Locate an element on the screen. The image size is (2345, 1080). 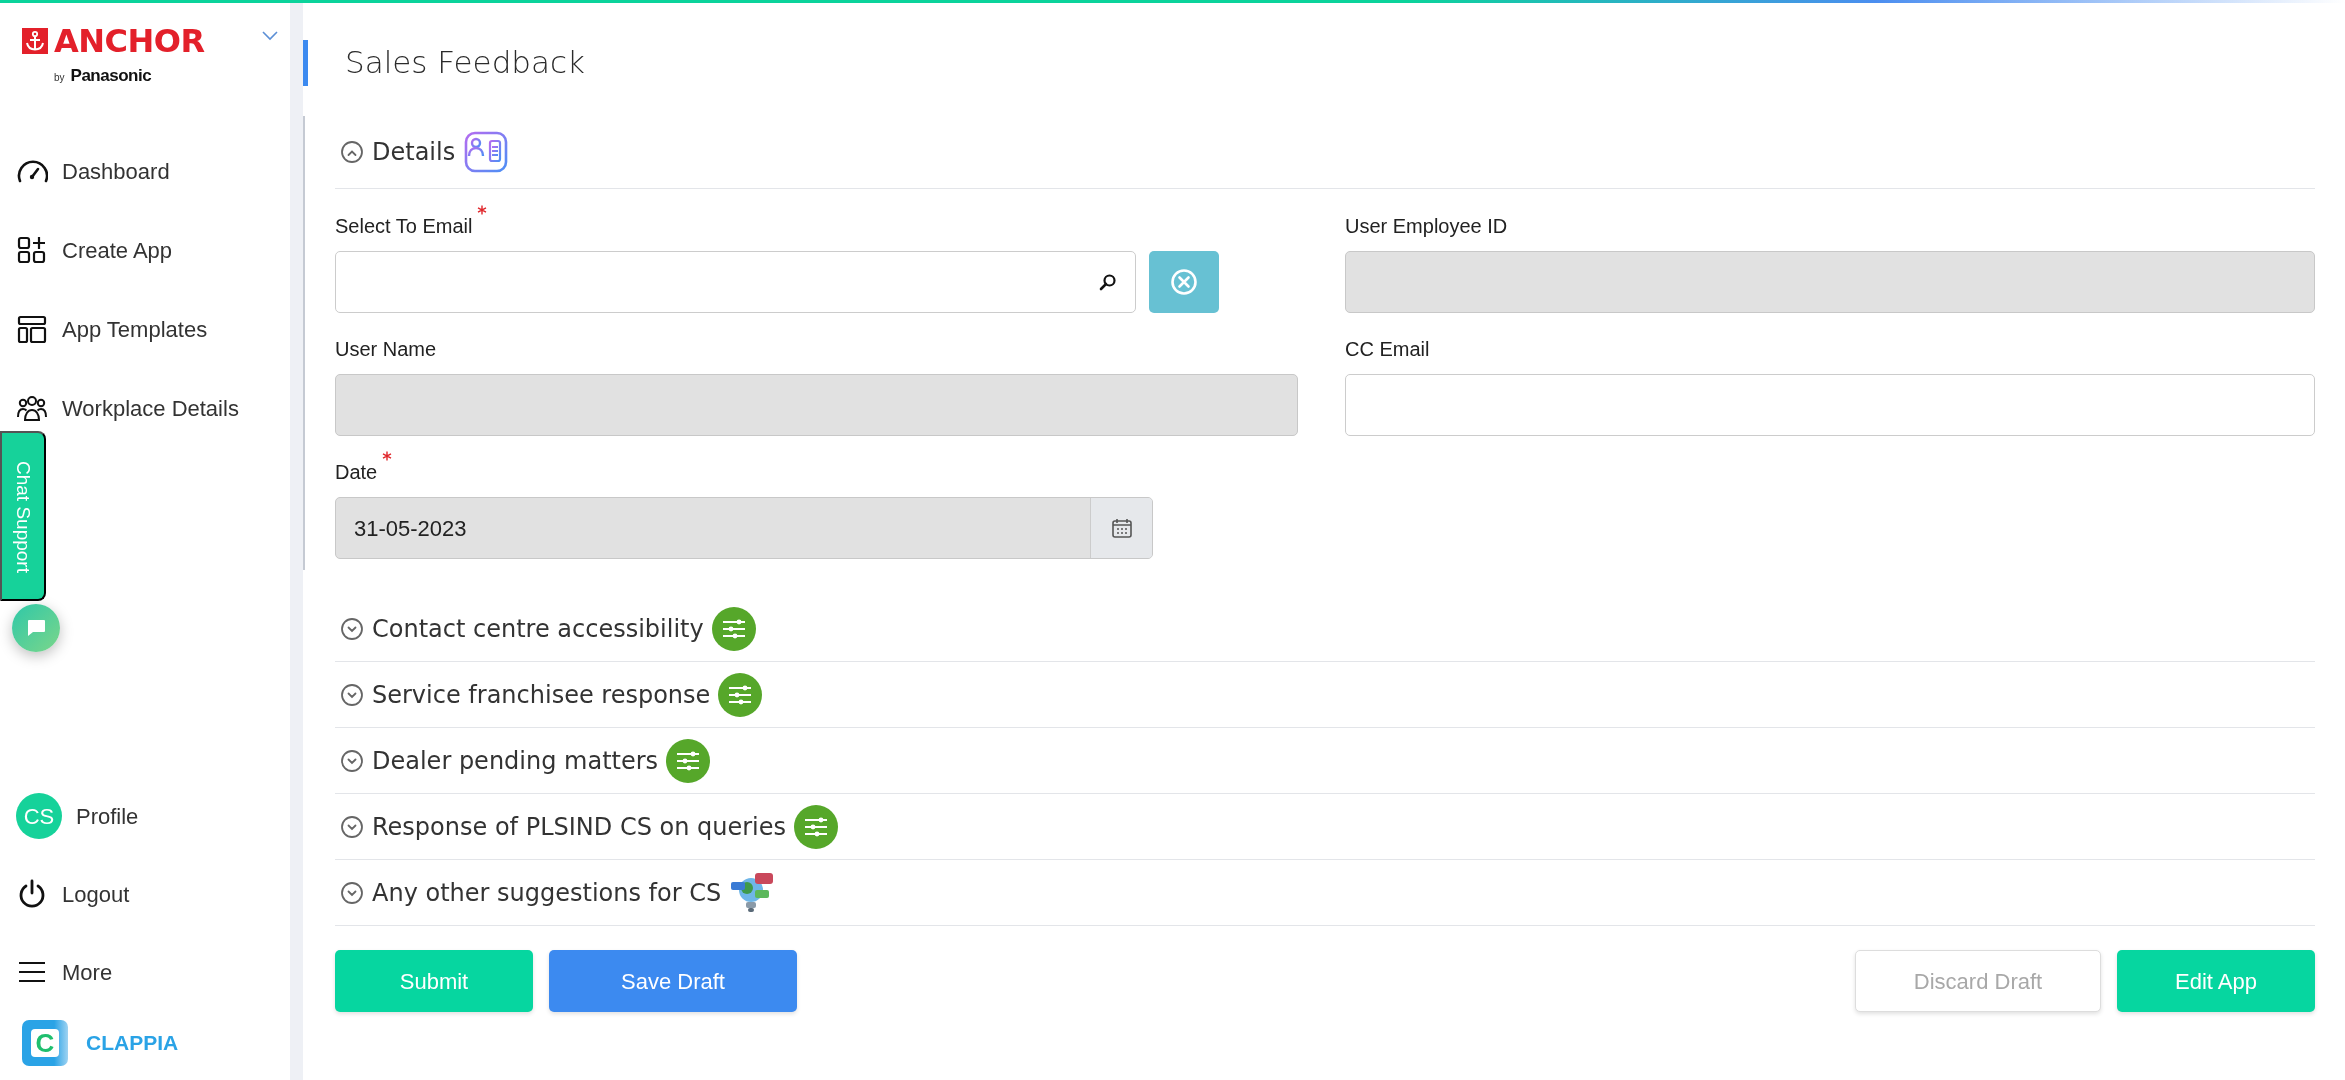
input-field is located at coordinates (1830, 405).